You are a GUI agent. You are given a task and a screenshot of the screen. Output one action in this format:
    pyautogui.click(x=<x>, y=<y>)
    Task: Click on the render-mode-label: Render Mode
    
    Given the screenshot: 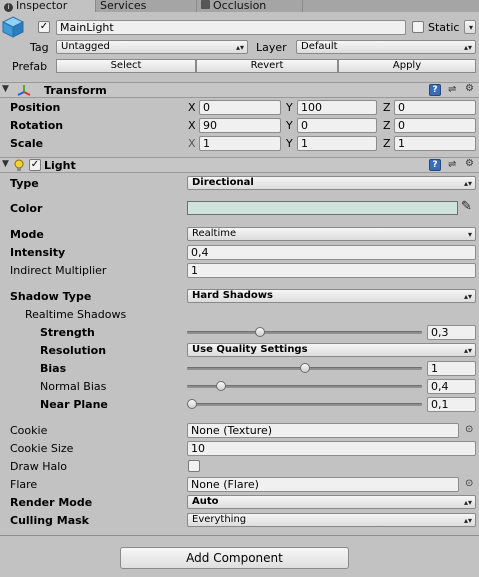 What is the action you would take?
    pyautogui.click(x=51, y=502)
    